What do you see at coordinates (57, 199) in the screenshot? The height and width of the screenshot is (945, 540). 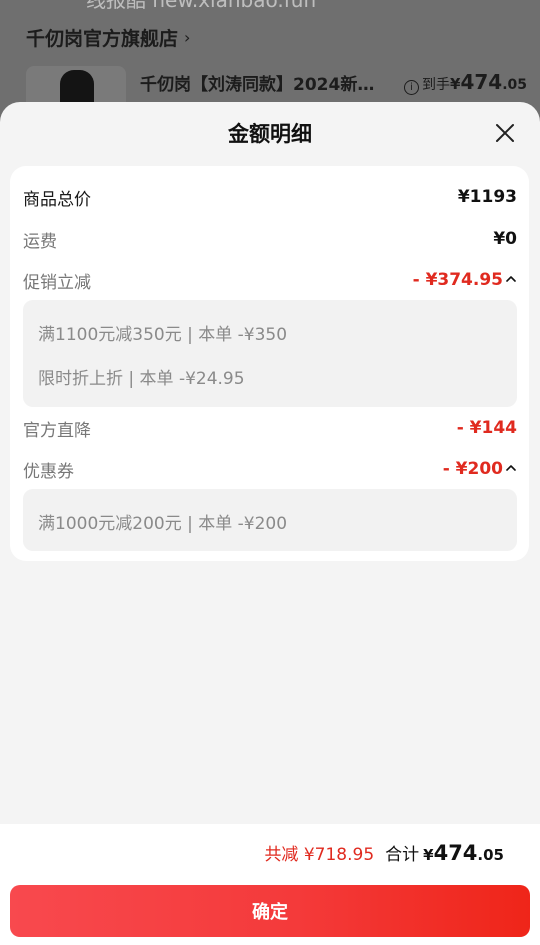 I see `goods-total-label: 商品总价` at bounding box center [57, 199].